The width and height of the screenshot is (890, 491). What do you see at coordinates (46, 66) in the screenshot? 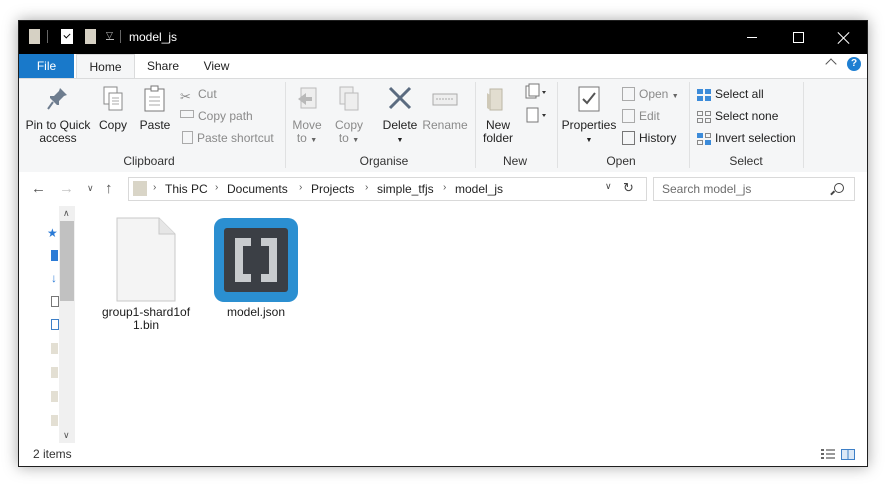
I see `tab-file: File` at bounding box center [46, 66].